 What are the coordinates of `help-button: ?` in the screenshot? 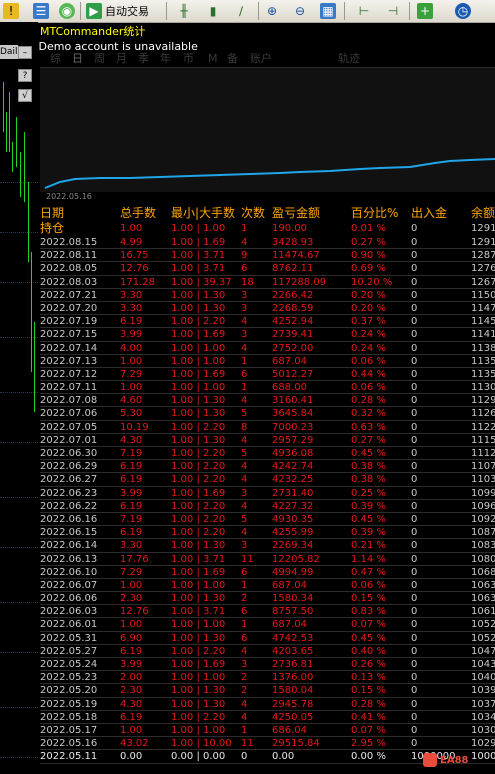 It's located at (25, 75).